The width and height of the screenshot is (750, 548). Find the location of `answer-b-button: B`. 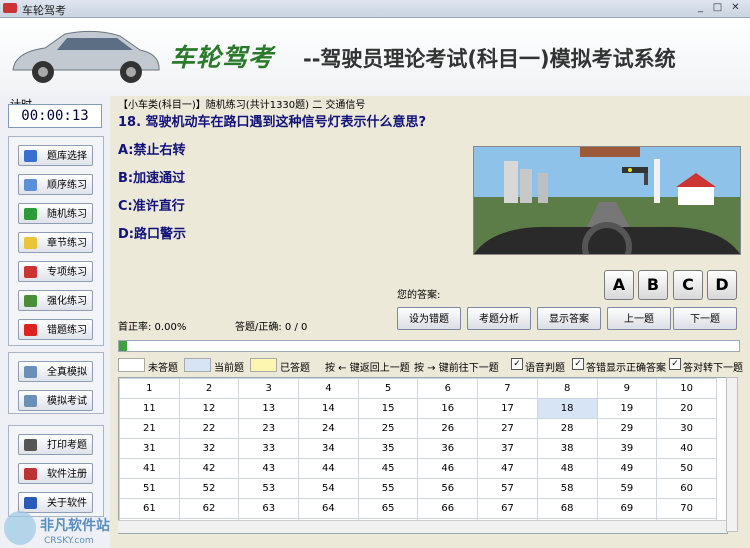

answer-b-button: B is located at coordinates (653, 285).